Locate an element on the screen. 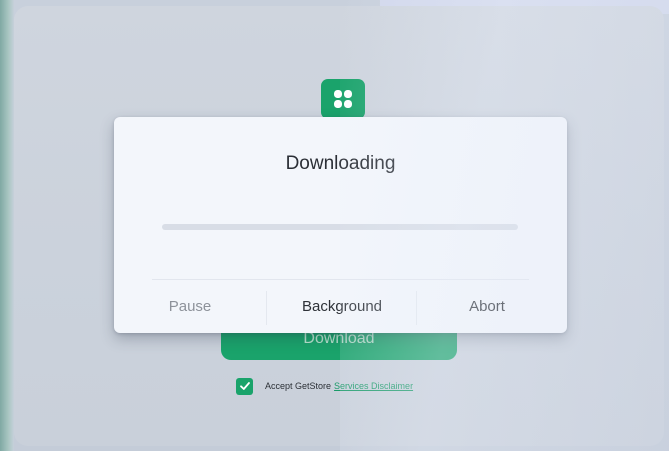 This screenshot has height=451, width=669. background-button: Background is located at coordinates (342, 306).